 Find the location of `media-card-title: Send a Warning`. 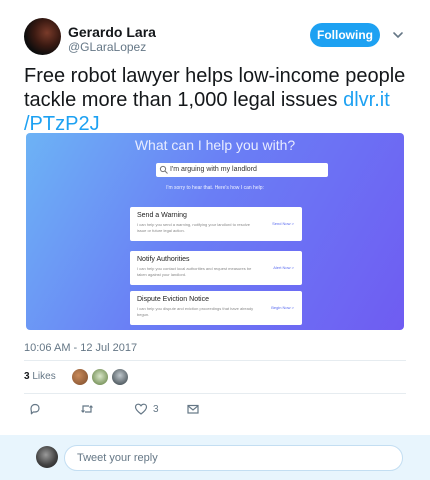

media-card-title: Send a Warning is located at coordinates (162, 215).